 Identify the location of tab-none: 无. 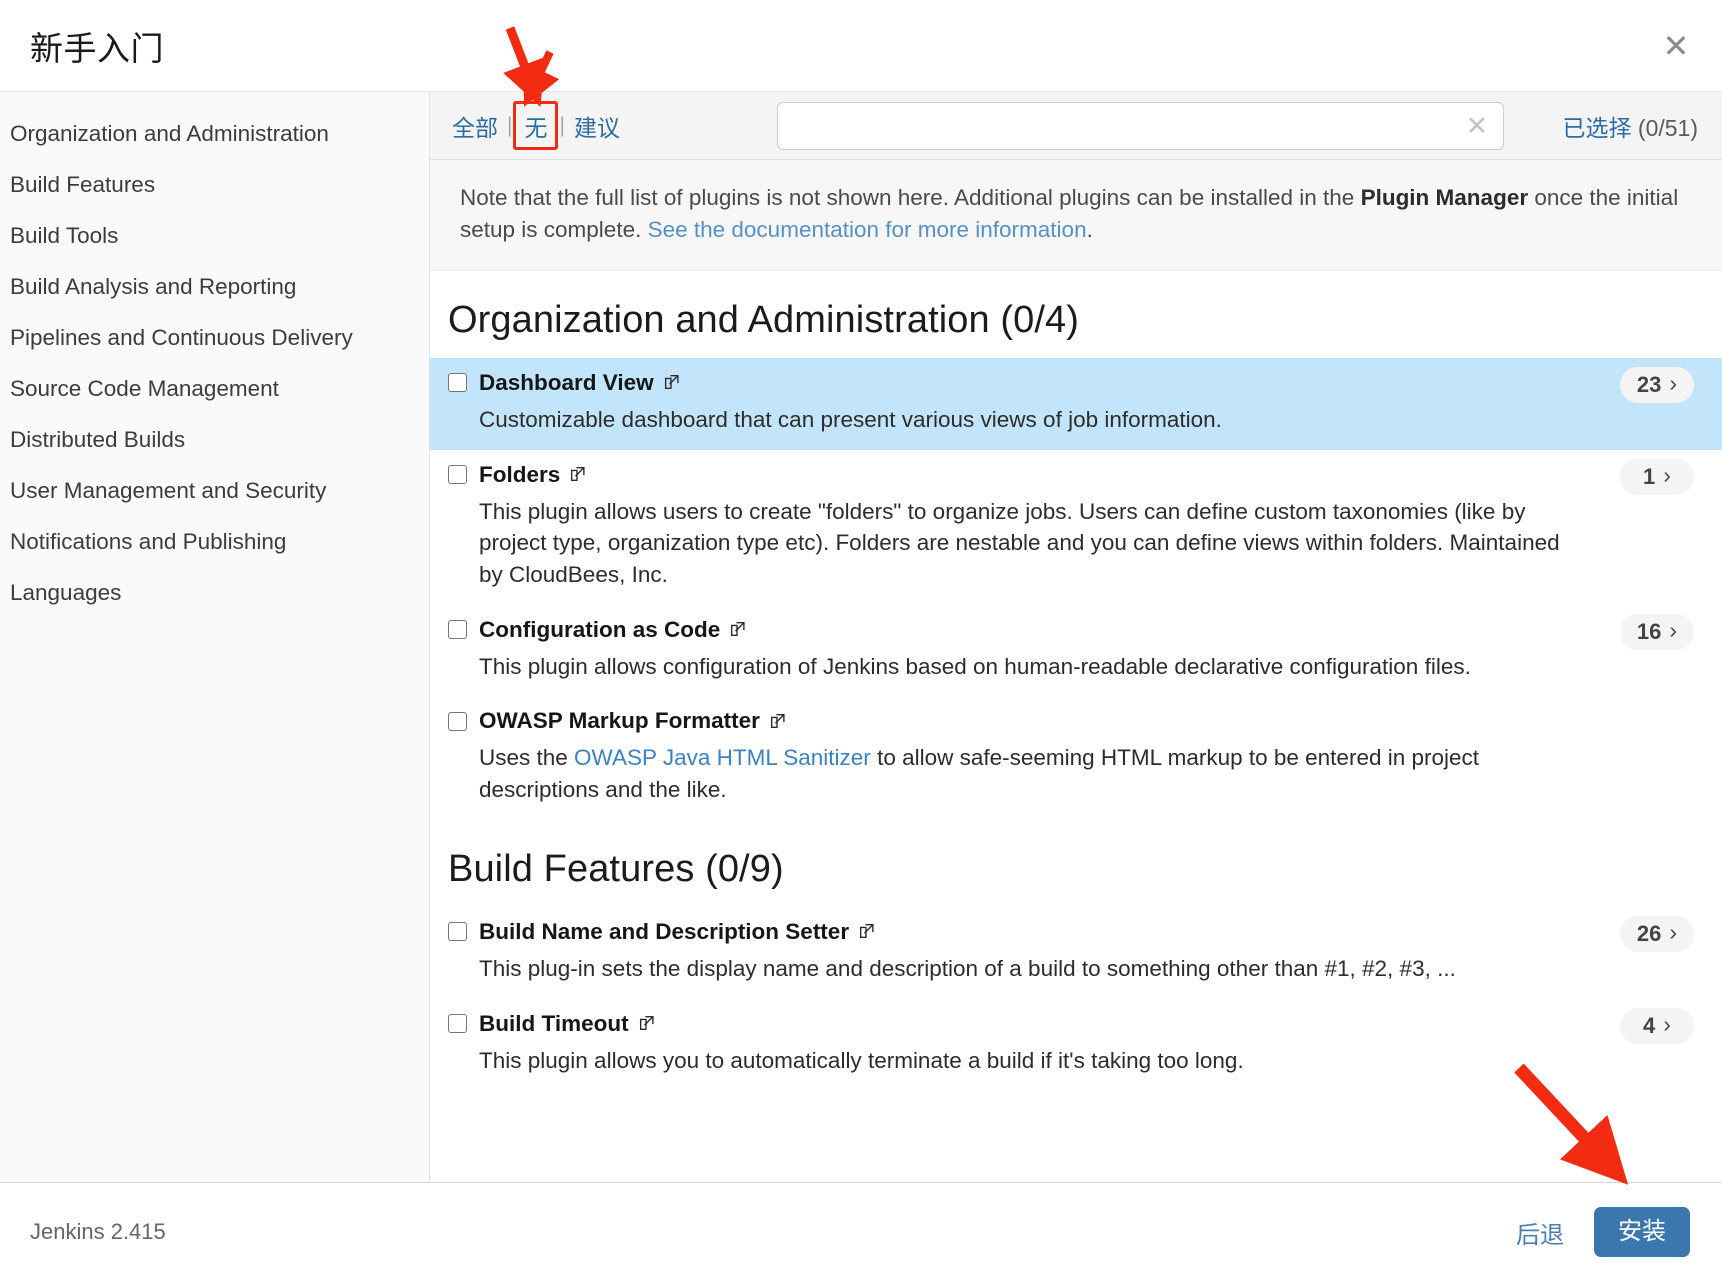
(536, 125).